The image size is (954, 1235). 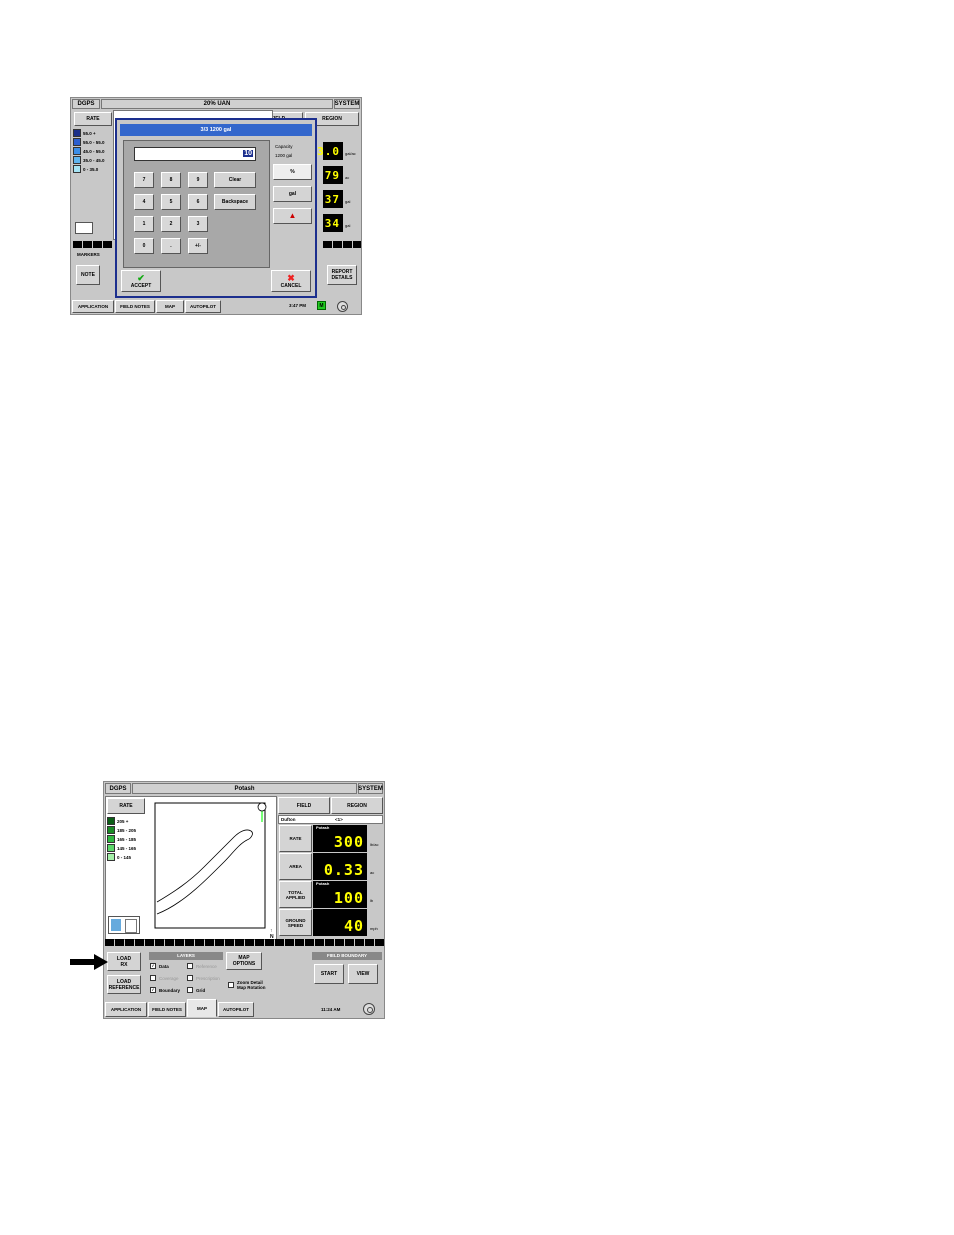 I want to click on keypad-key: 5, so click(x=171, y=202).